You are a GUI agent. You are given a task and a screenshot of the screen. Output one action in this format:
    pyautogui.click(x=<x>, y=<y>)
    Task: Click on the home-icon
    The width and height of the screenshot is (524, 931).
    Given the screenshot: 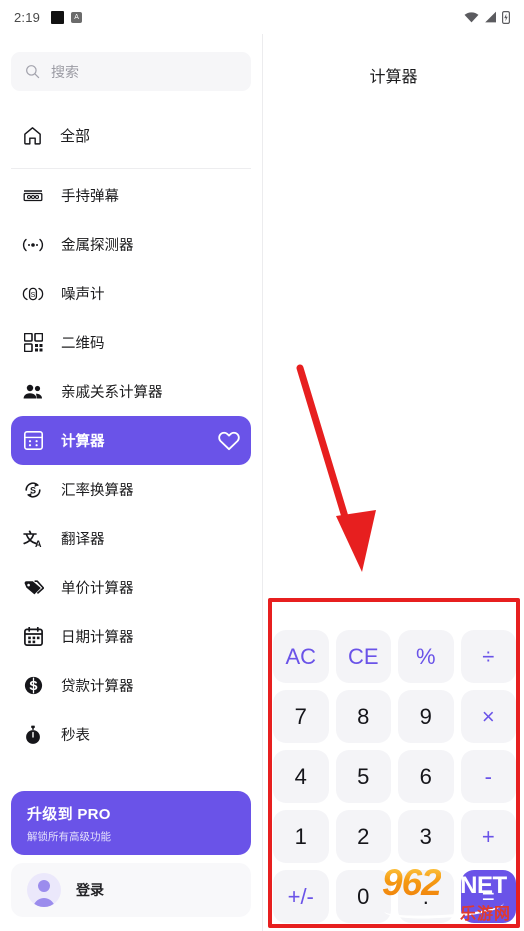 What is the action you would take?
    pyautogui.click(x=32, y=135)
    